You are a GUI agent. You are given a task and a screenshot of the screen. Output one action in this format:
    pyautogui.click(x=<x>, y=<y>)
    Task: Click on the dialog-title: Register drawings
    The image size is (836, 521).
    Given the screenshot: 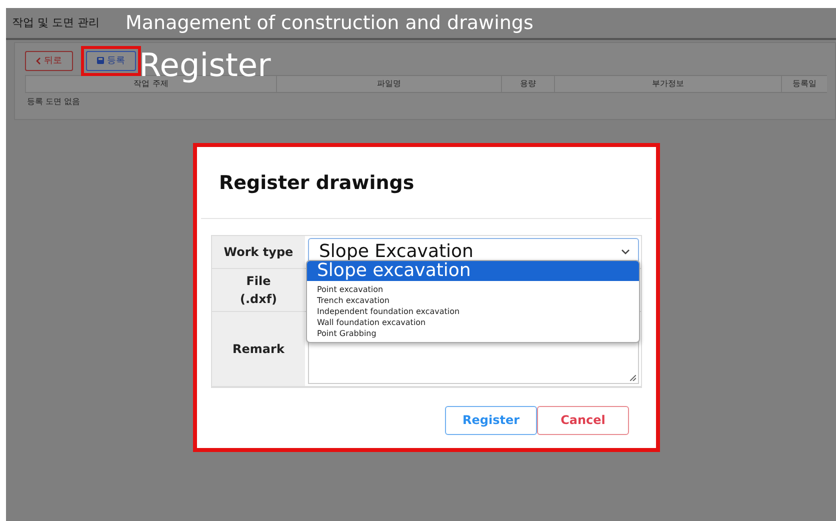 What is the action you would take?
    pyautogui.click(x=317, y=183)
    